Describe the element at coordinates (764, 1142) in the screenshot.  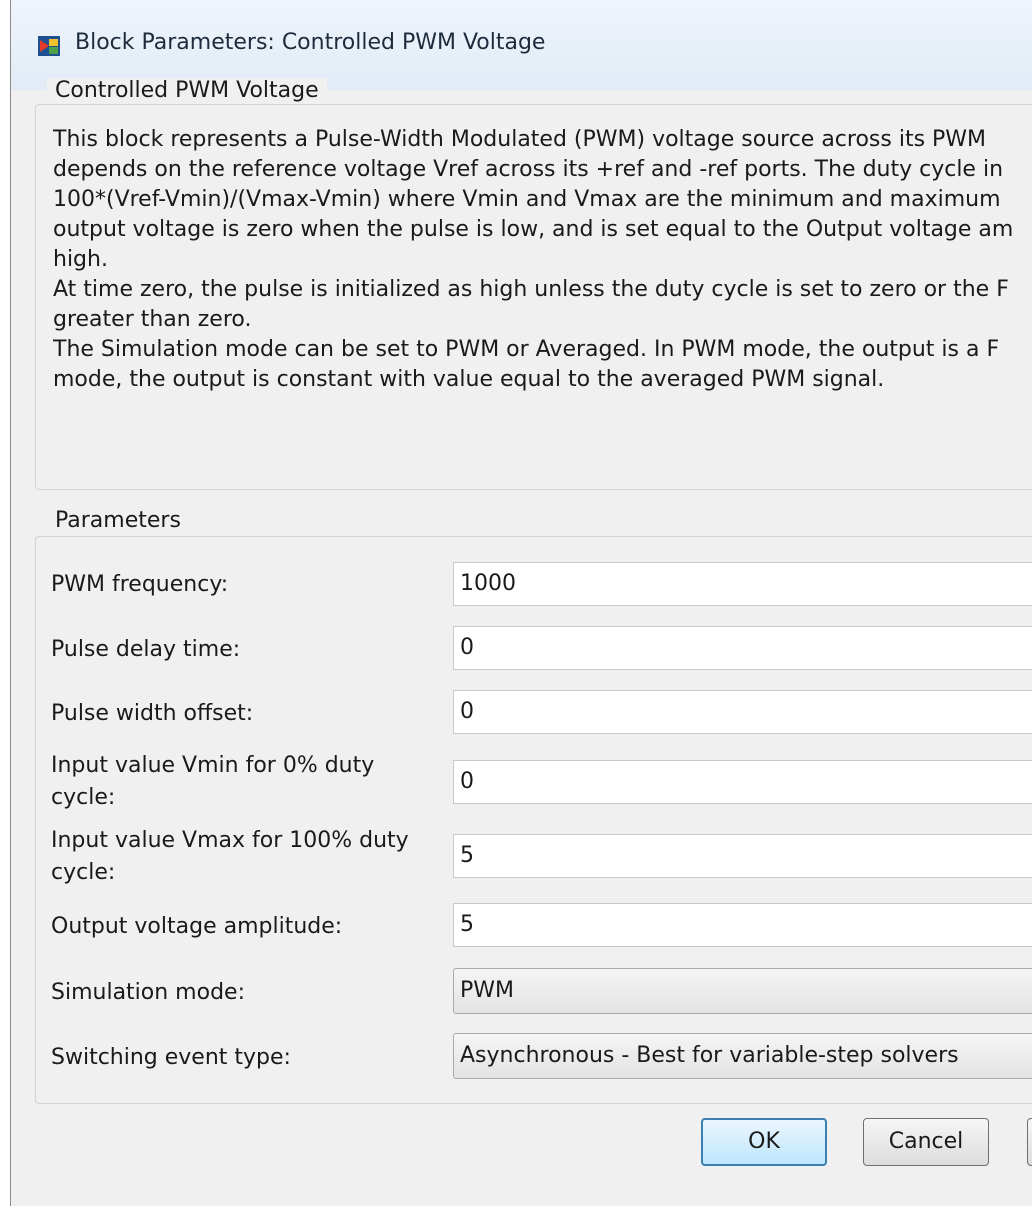
I see `ok-button: OK` at that location.